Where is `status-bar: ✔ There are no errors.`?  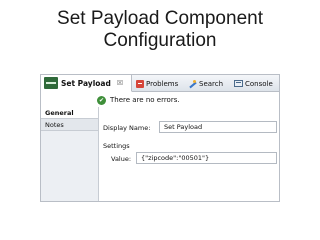 status-bar: ✔ There are no errors. is located at coordinates (160, 100).